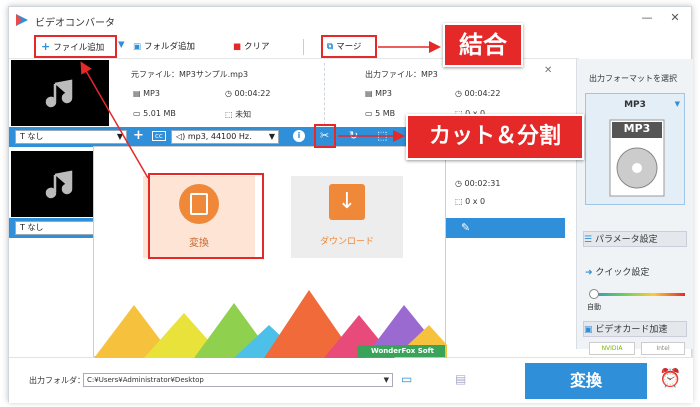 The width and height of the screenshot is (700, 407). I want to click on merge-annotation: 結合, so click(483, 45).